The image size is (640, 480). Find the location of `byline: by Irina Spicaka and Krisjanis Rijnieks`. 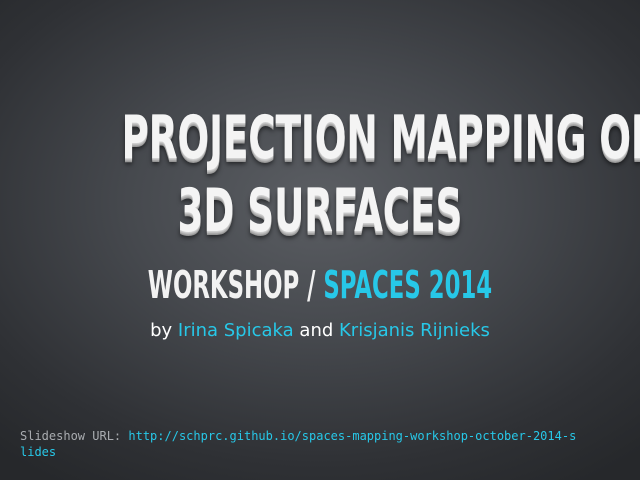

byline: by Irina Spicaka and Krisjanis Rijnieks is located at coordinates (320, 331).